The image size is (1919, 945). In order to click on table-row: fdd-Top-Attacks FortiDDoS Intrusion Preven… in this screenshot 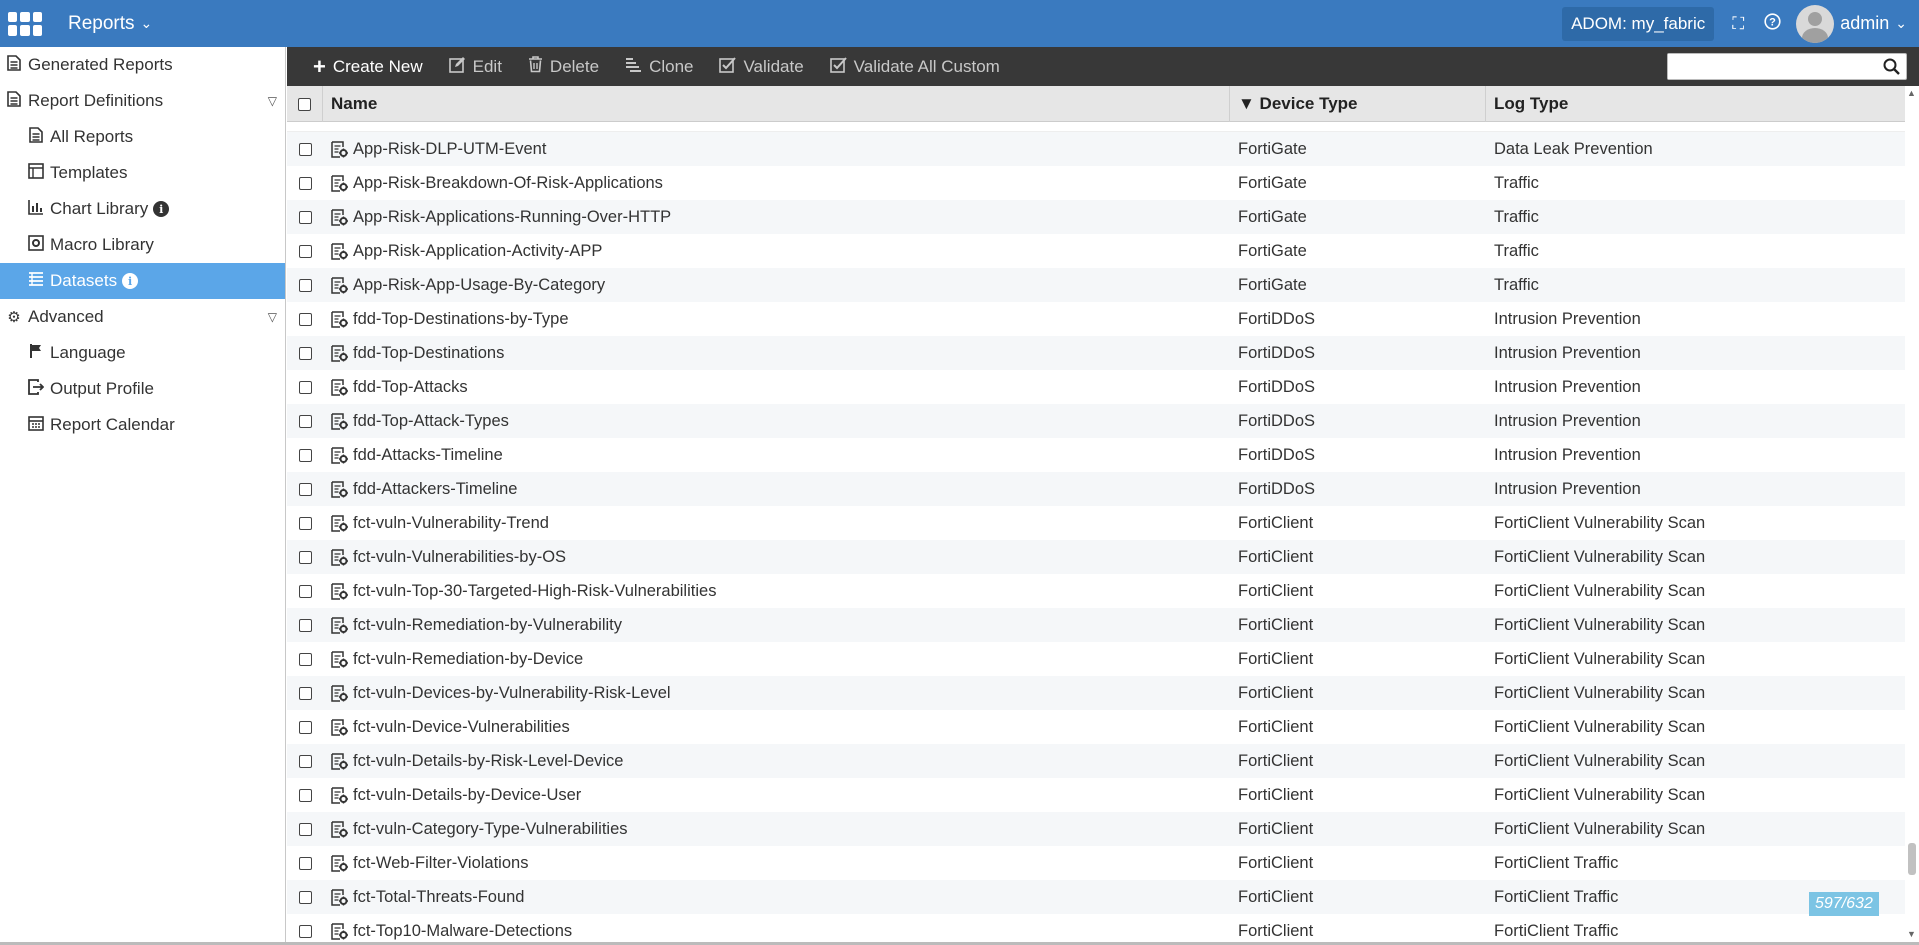, I will do `click(1096, 387)`.